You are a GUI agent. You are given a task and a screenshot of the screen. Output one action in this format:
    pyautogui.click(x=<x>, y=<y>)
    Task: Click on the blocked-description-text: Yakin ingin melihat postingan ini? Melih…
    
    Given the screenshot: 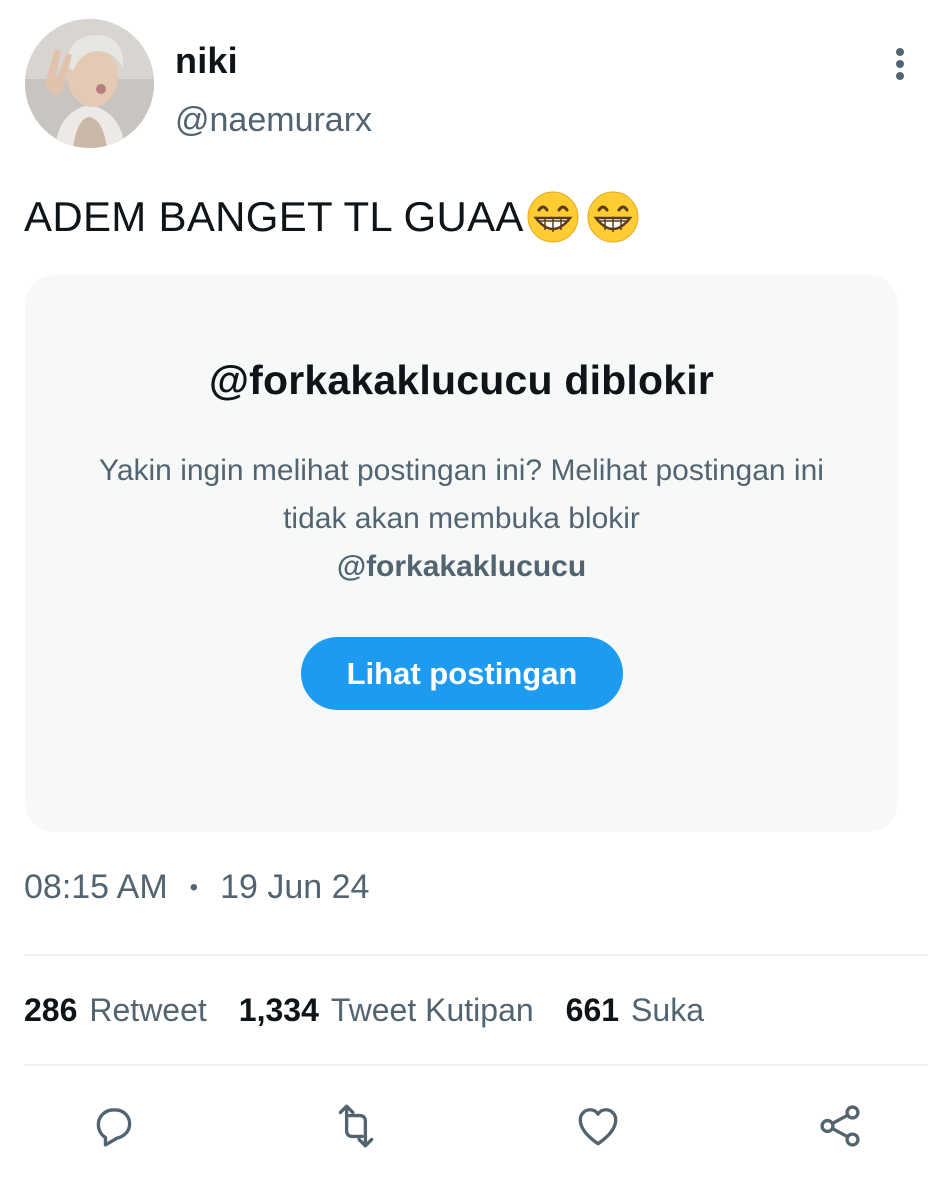 What is the action you would take?
    pyautogui.click(x=461, y=494)
    